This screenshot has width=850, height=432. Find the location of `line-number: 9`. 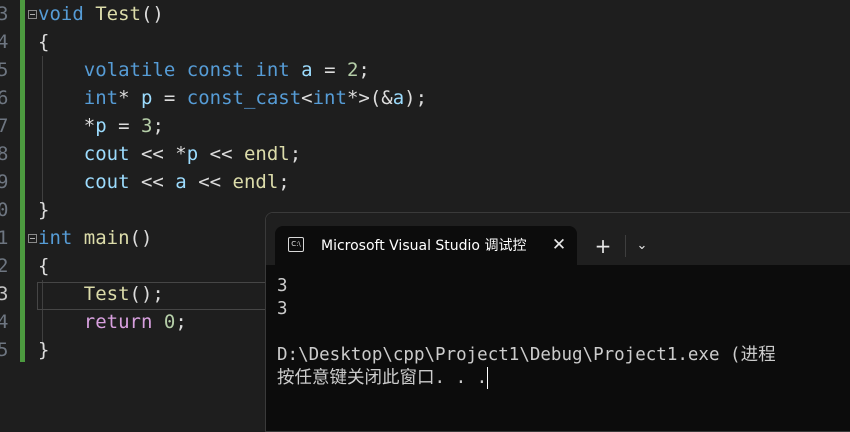

line-number: 9 is located at coordinates (4, 182).